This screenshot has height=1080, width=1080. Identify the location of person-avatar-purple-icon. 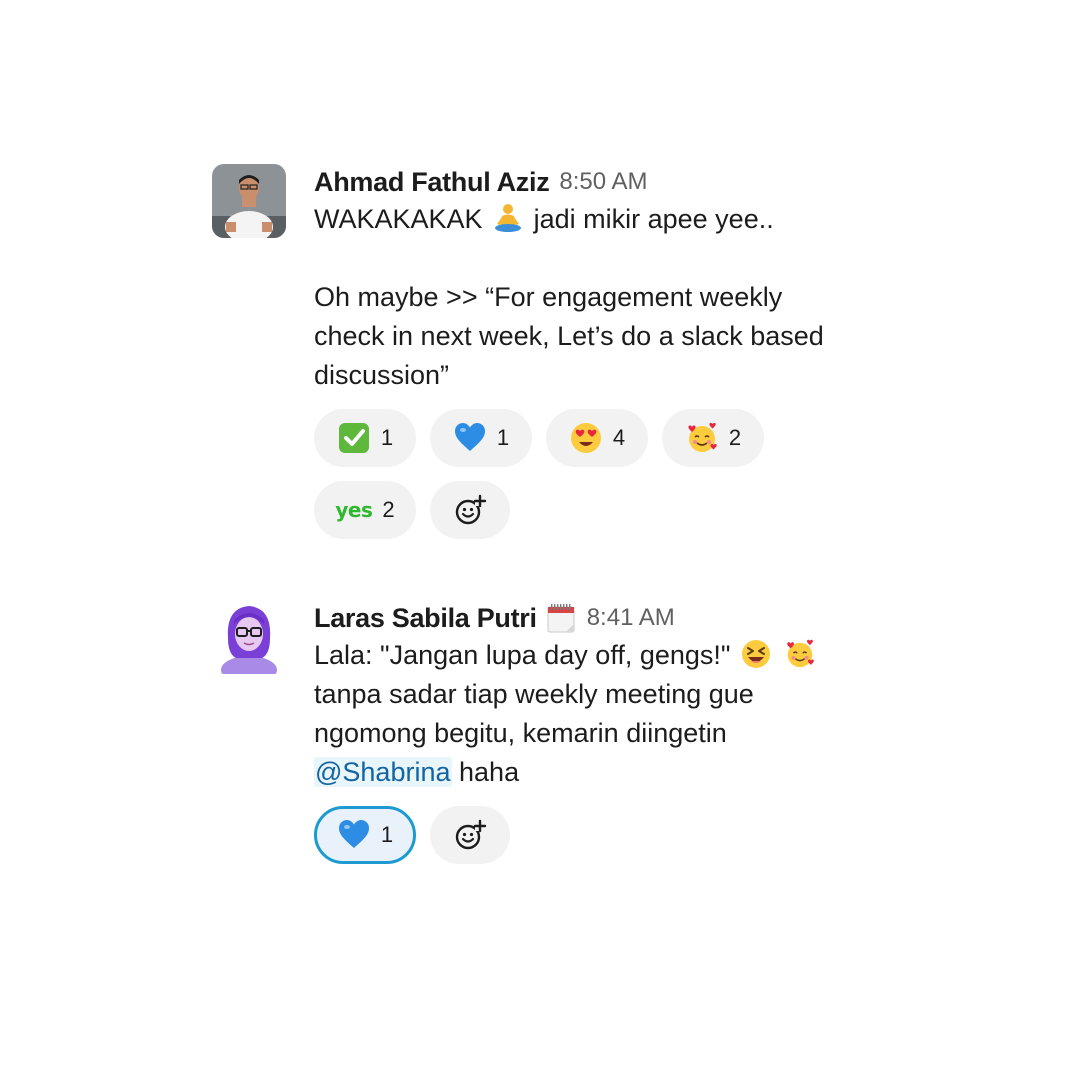
(249, 637).